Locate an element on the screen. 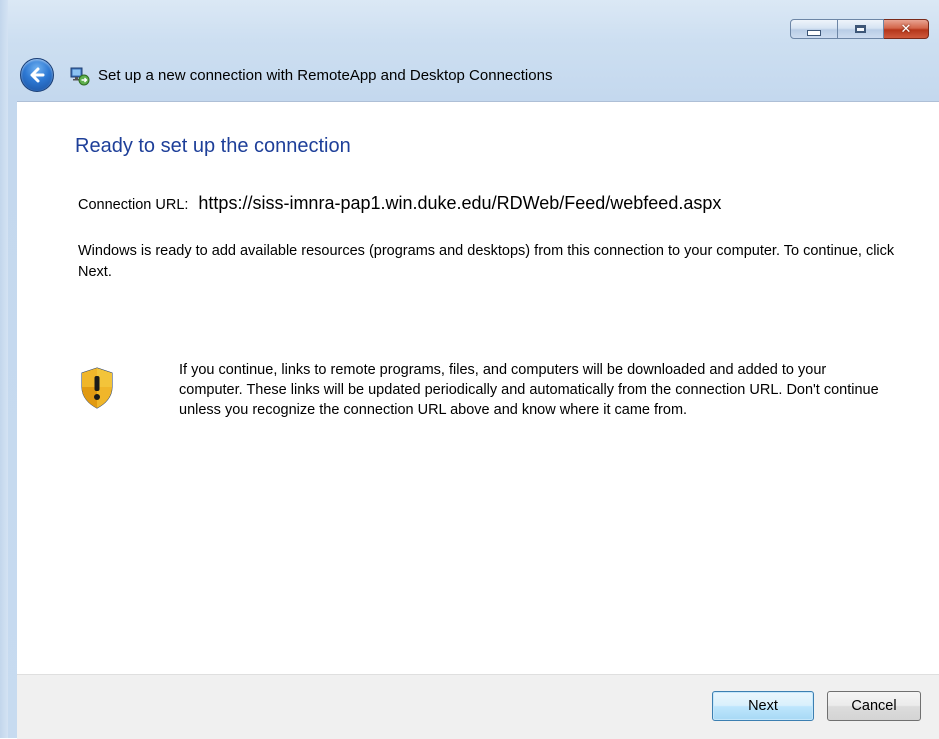 Image resolution: width=939 pixels, height=739 pixels. maximize-icon is located at coordinates (860, 29).